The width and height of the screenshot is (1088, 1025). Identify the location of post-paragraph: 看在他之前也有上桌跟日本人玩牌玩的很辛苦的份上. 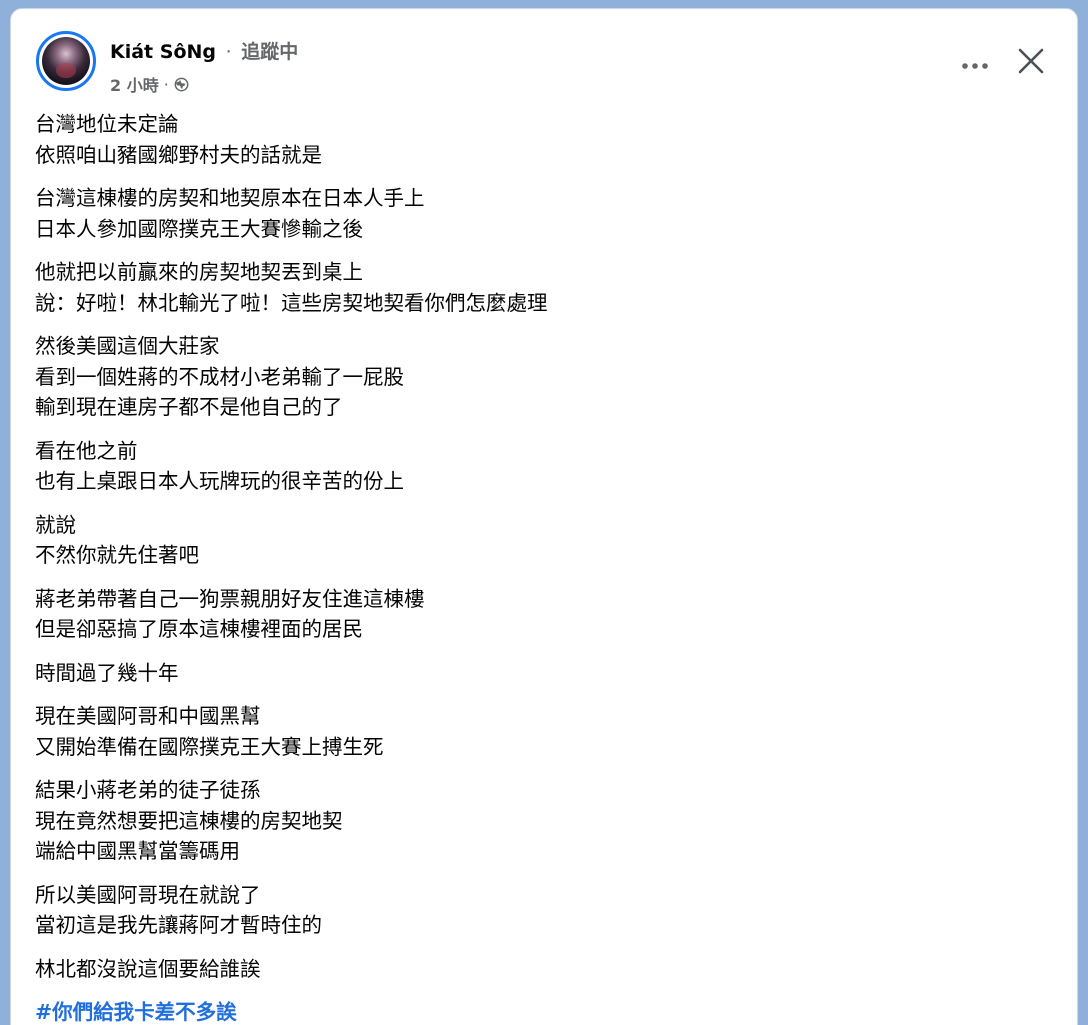
(545, 466).